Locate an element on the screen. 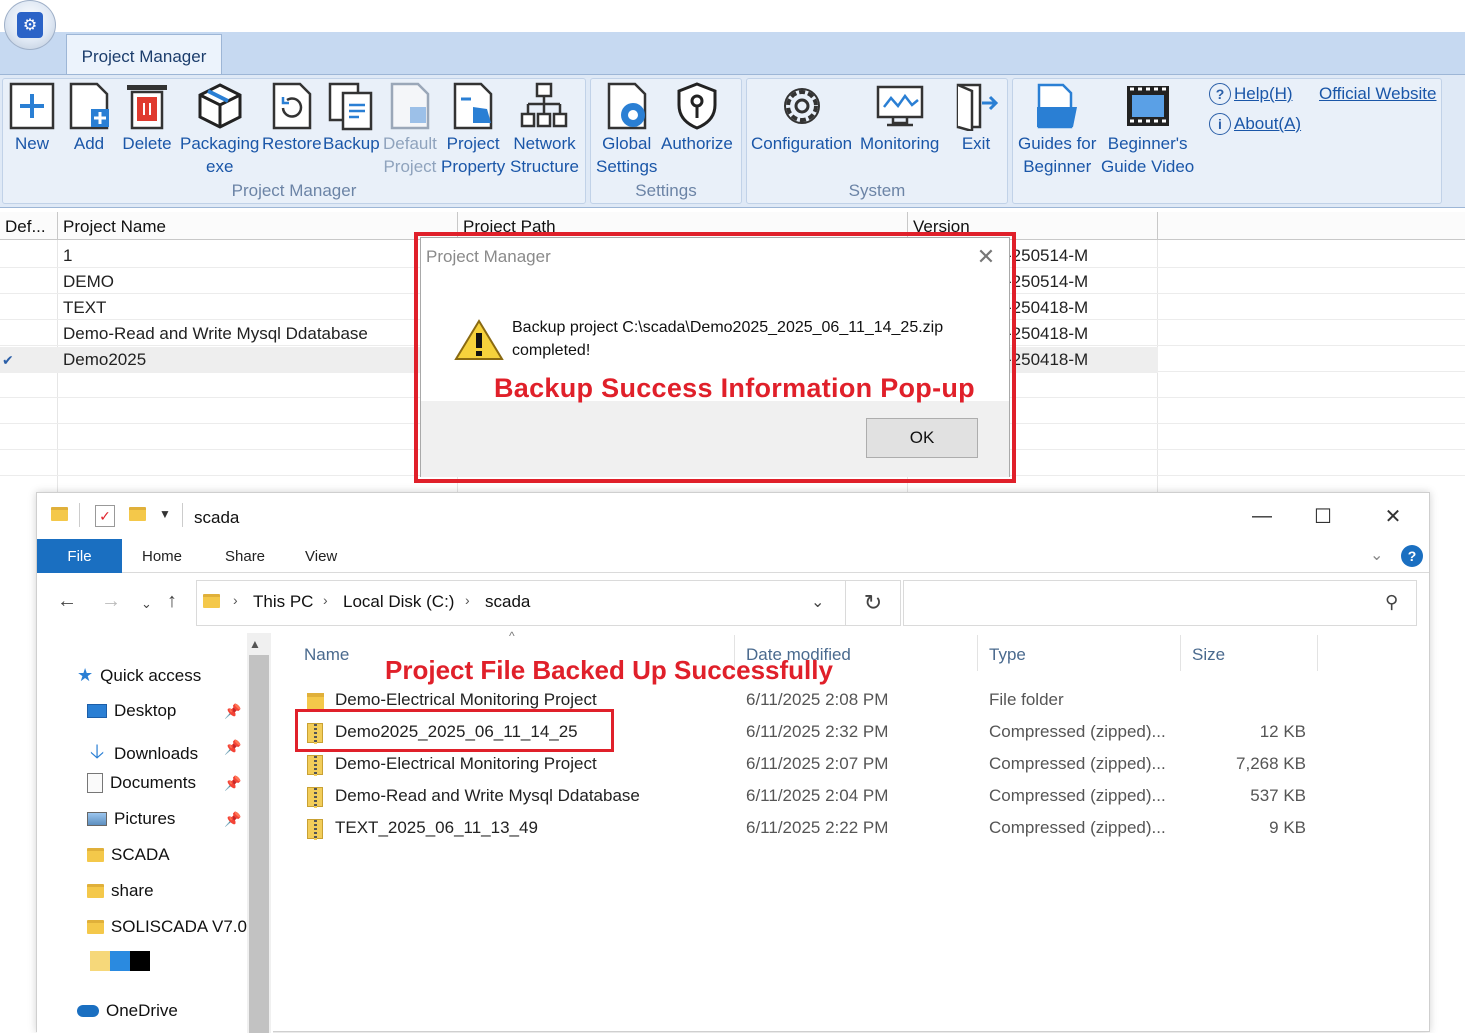 The width and height of the screenshot is (1465, 1033). authorize-button: Authorize is located at coordinates (697, 117).